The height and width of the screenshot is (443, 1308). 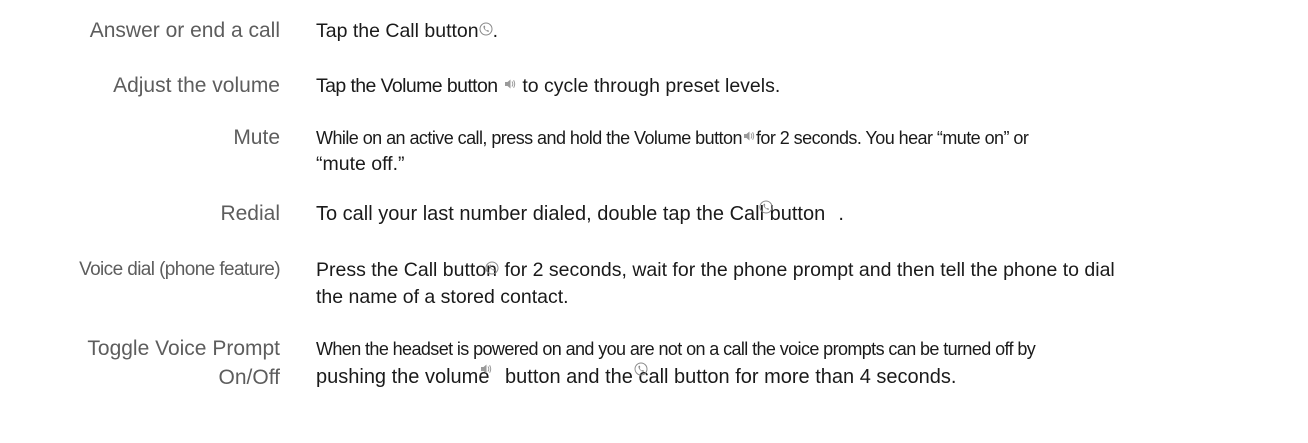 What do you see at coordinates (256, 137) in the screenshot?
I see `row-label: Mute` at bounding box center [256, 137].